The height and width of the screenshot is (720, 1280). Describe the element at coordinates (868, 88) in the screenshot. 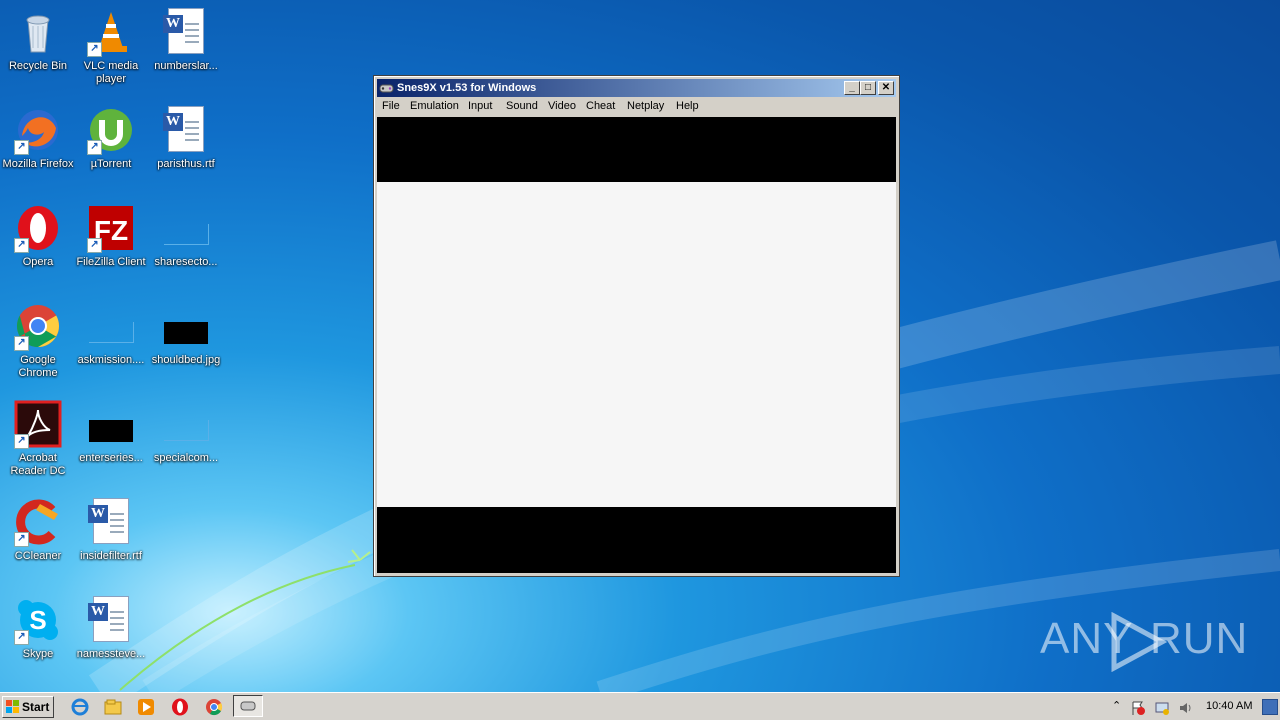

I see `maximize-button: □` at that location.